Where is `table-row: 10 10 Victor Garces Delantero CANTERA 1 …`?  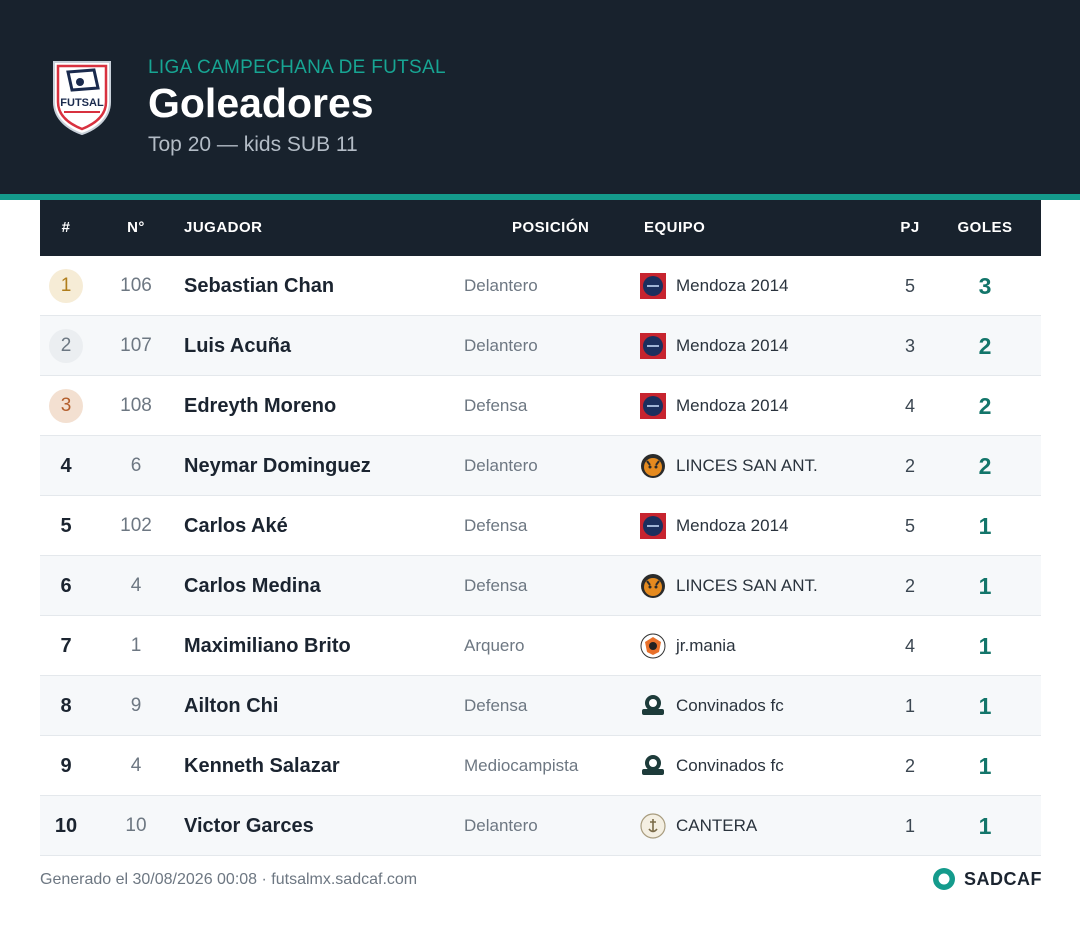 table-row: 10 10 Victor Garces Delantero CANTERA 1 … is located at coordinates (540, 826).